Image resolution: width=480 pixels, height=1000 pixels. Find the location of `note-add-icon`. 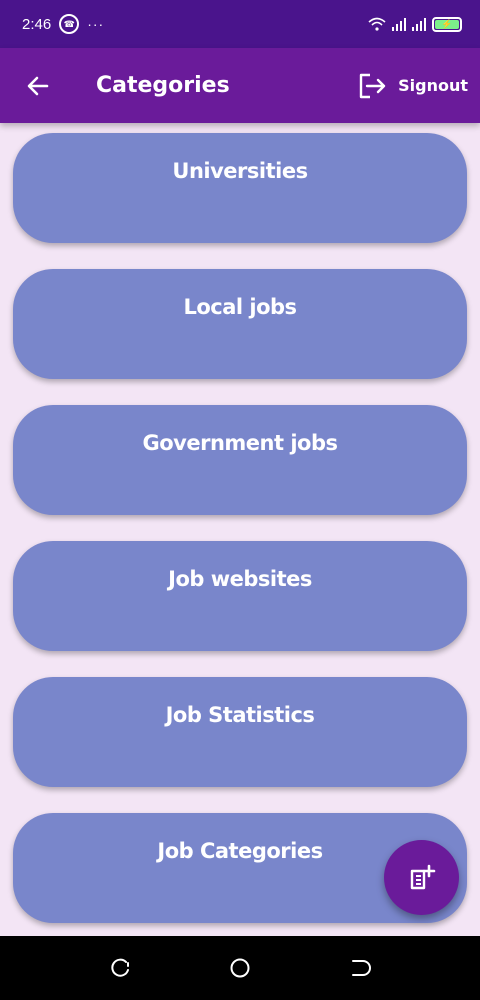

note-add-icon is located at coordinates (422, 876).